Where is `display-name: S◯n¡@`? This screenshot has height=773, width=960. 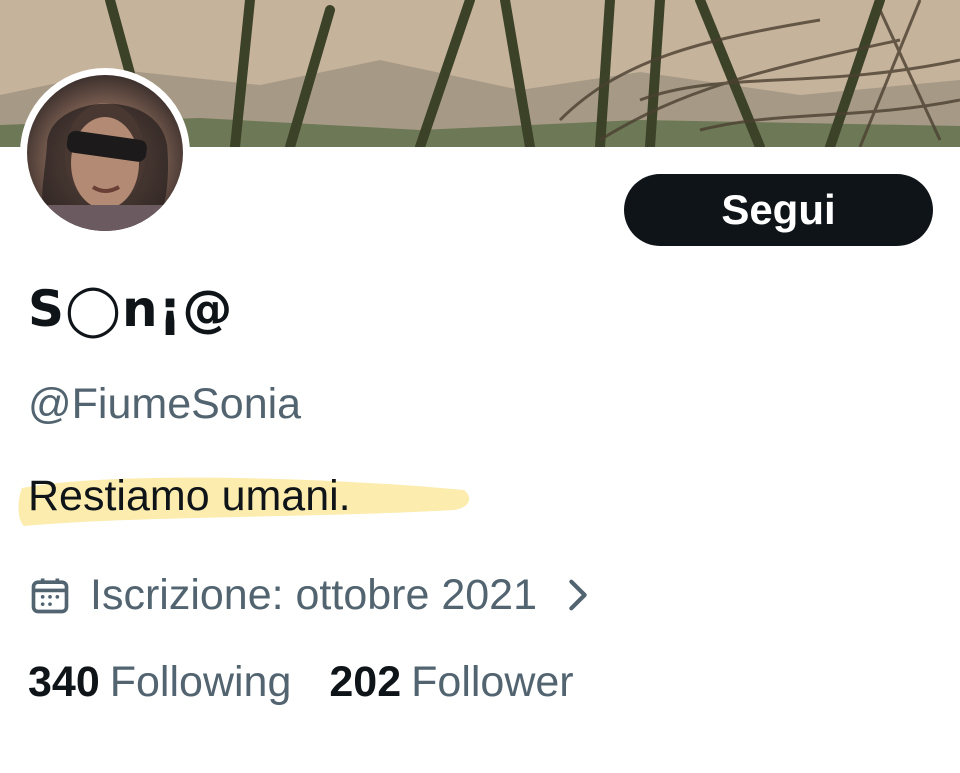 display-name: S◯n¡@ is located at coordinates (131, 309).